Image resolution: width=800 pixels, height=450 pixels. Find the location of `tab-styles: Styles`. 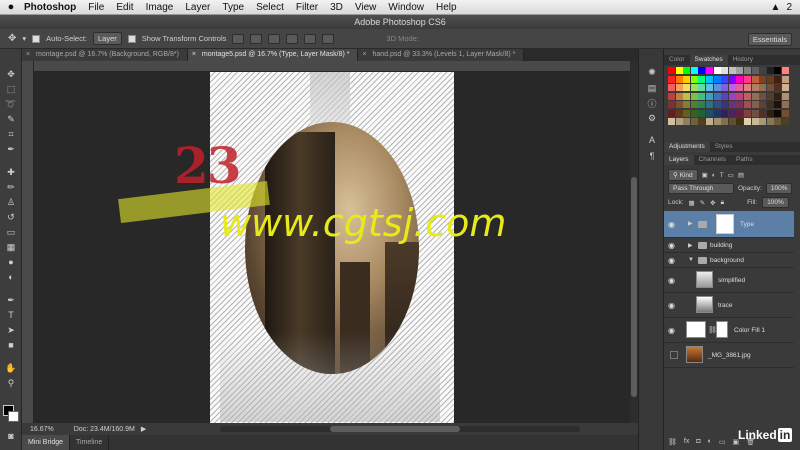

tab-styles: Styles is located at coordinates (724, 147).